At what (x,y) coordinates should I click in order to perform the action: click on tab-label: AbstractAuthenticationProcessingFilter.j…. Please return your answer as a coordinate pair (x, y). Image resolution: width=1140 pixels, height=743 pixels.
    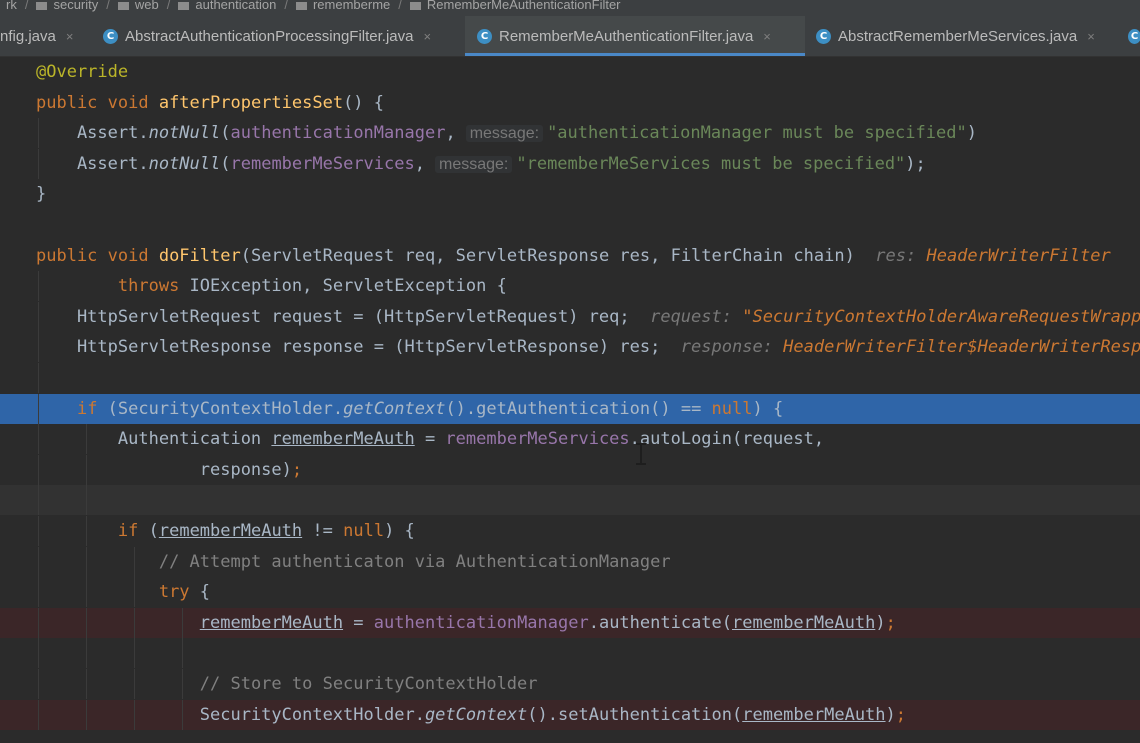
    Looking at the image, I should click on (269, 36).